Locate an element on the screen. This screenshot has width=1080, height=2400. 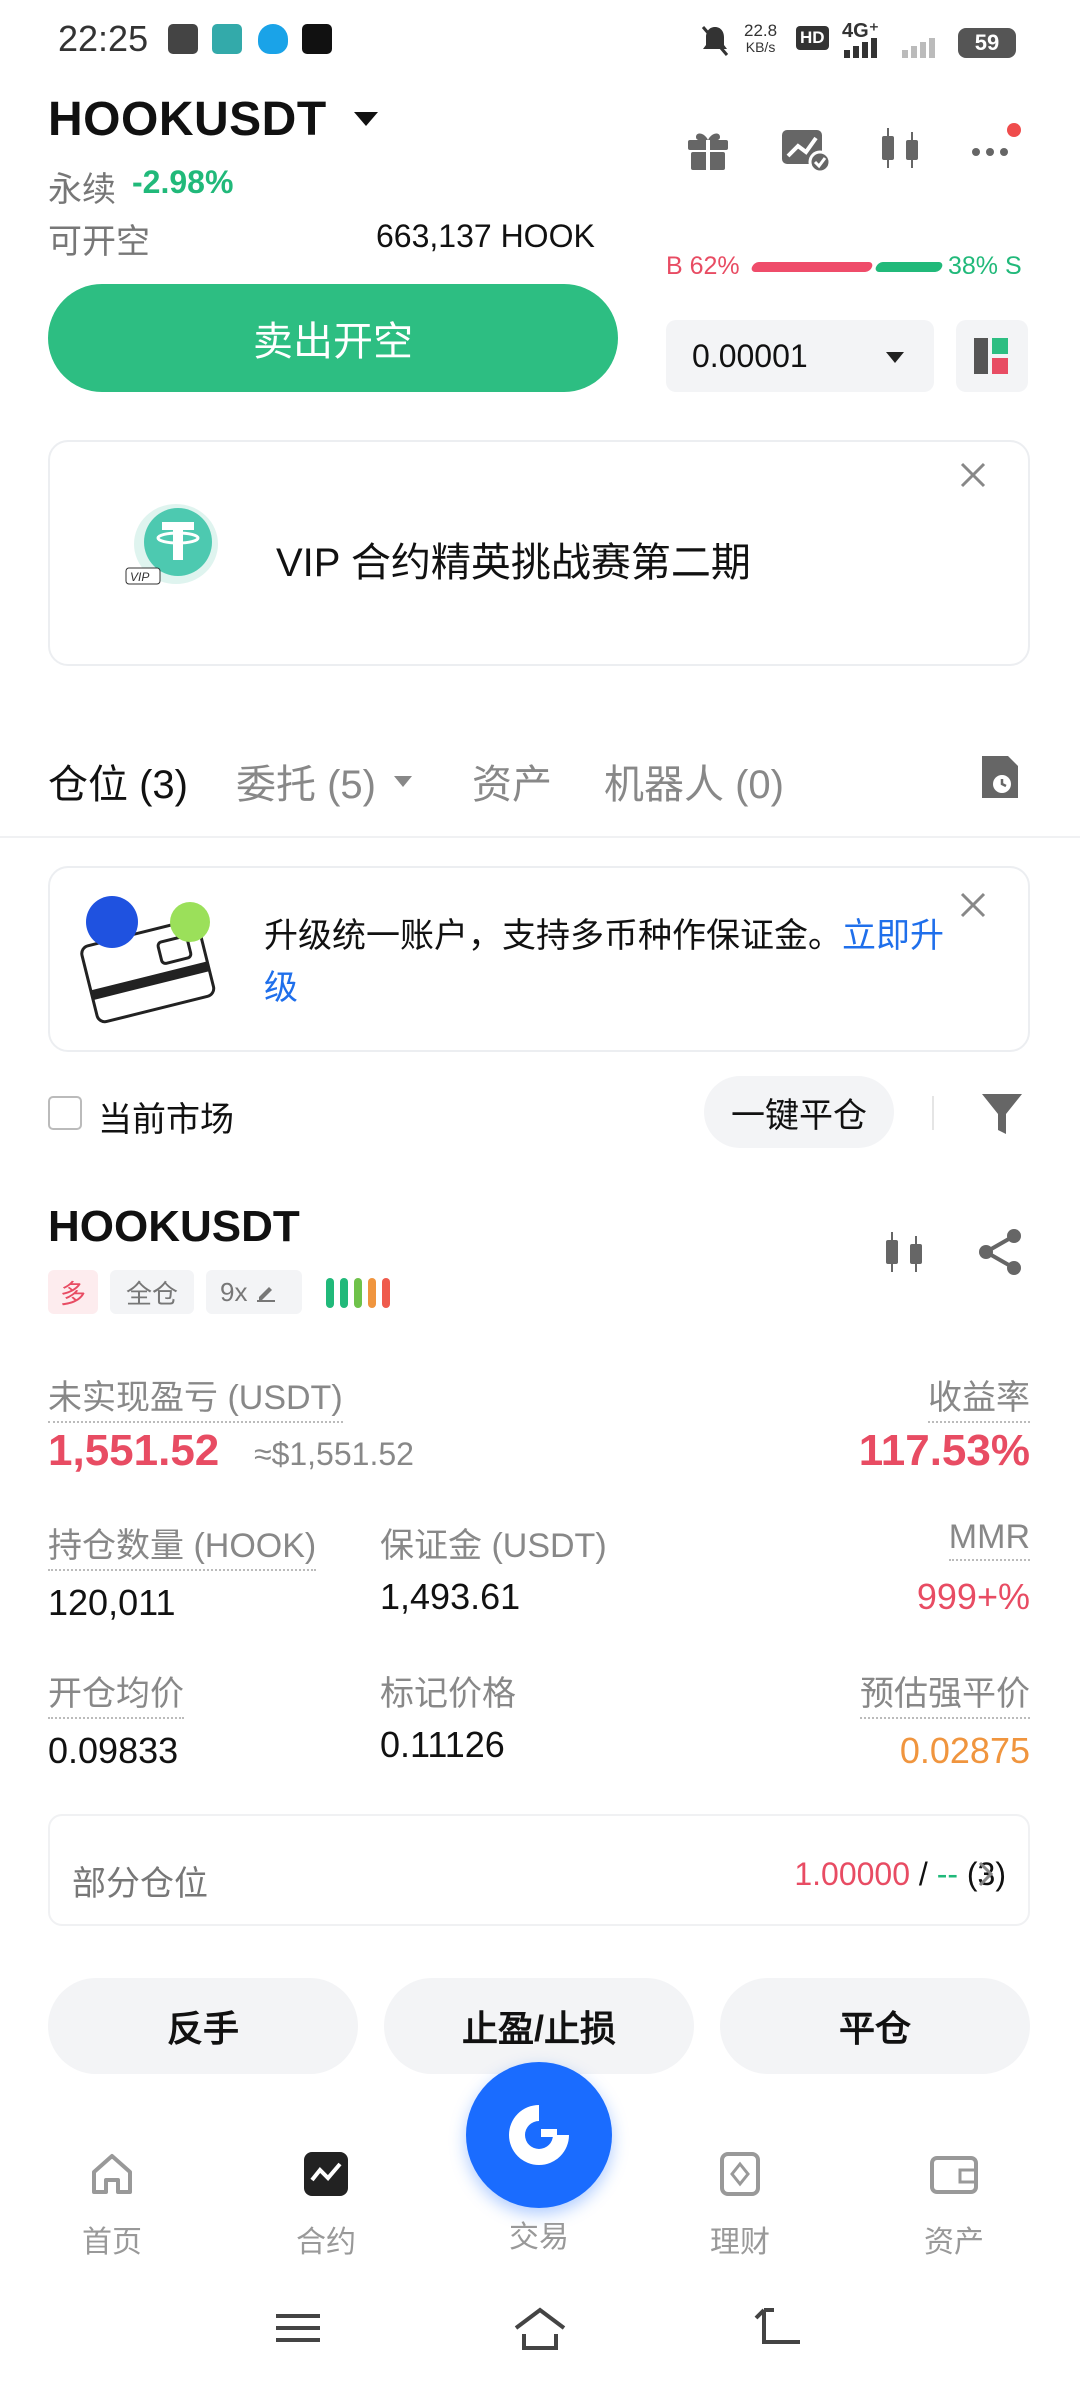
reverse-button: 反手 is located at coordinates (203, 2026).